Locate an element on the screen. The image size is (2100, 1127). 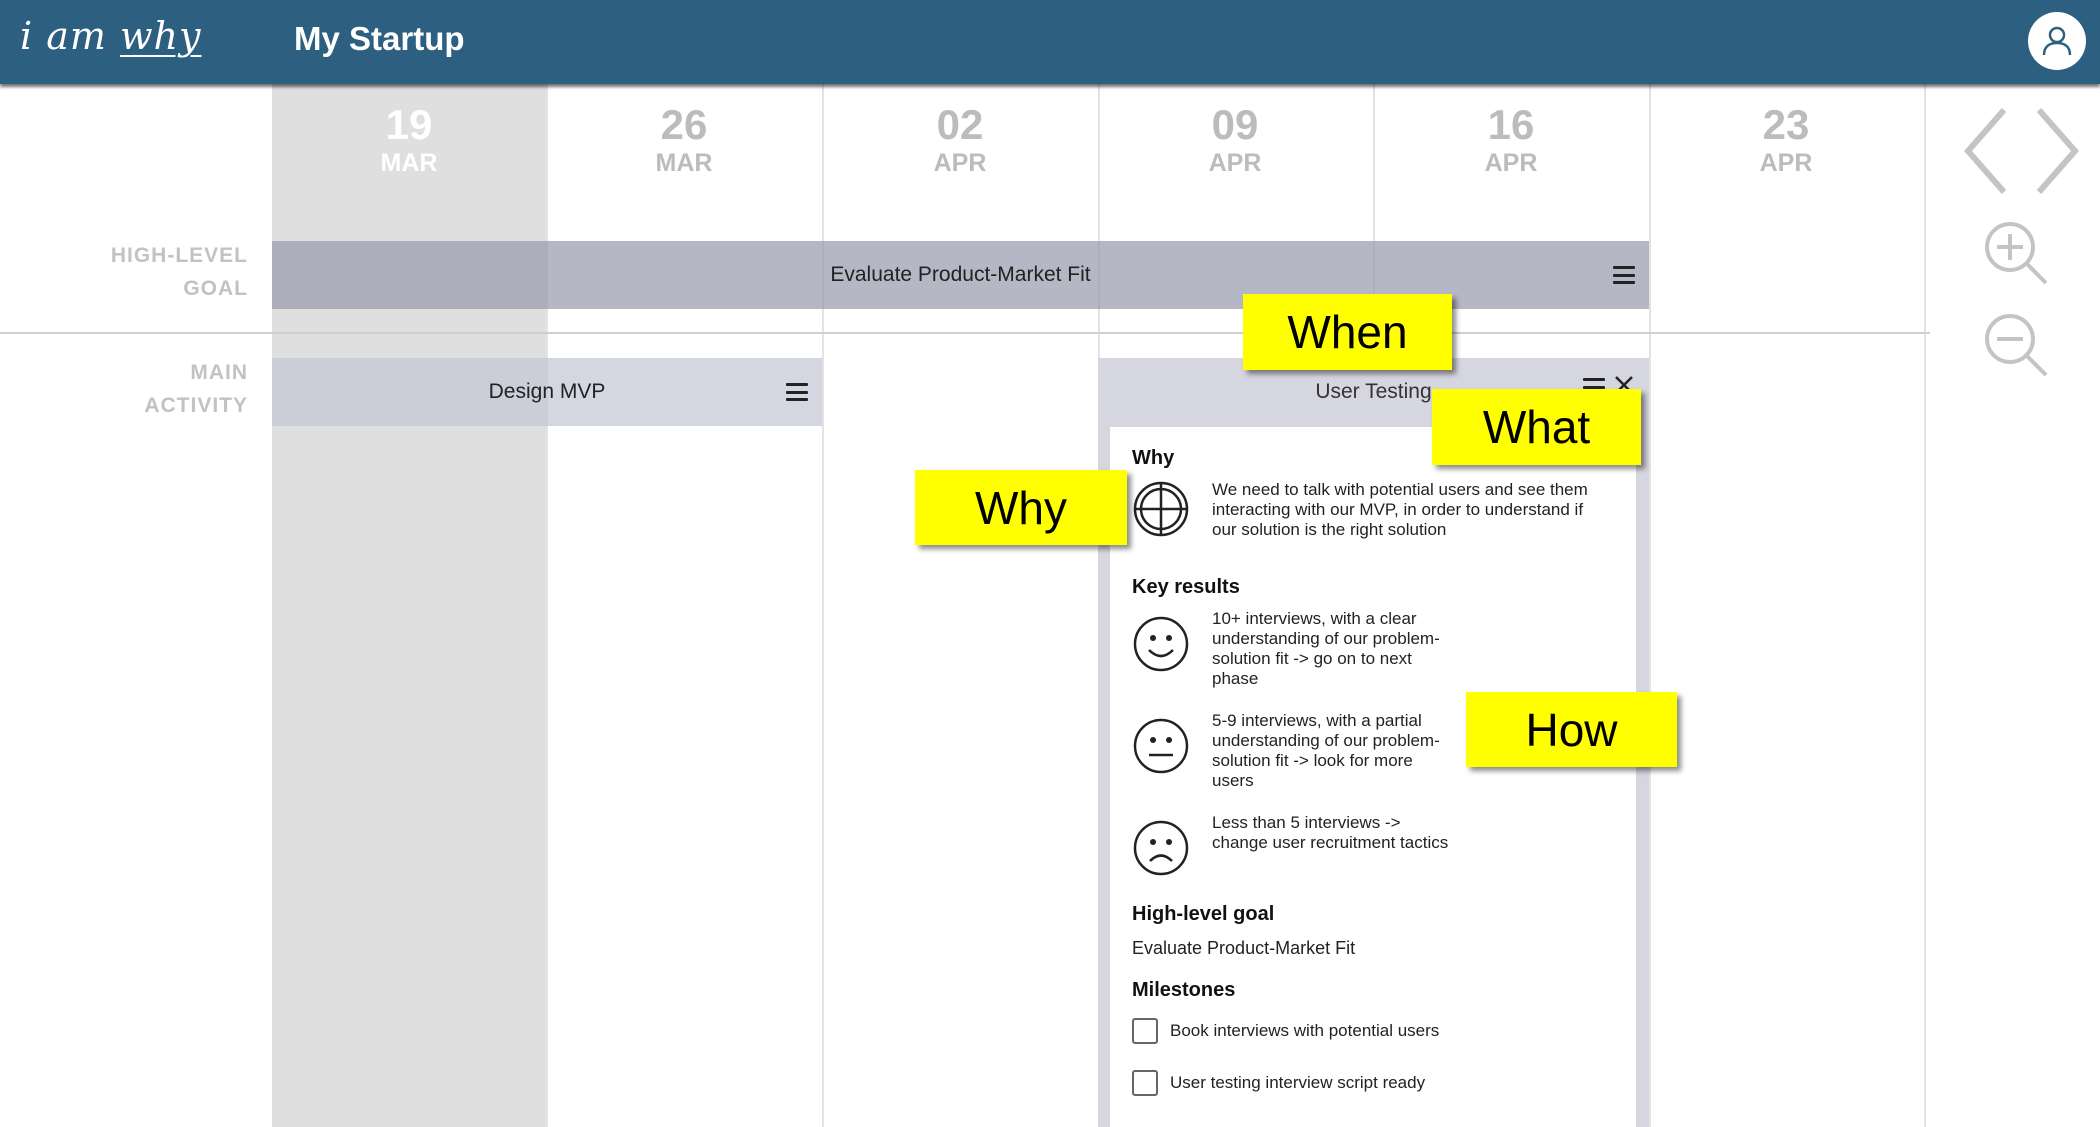
milestones-heading: Milestones is located at coordinates (1184, 990).